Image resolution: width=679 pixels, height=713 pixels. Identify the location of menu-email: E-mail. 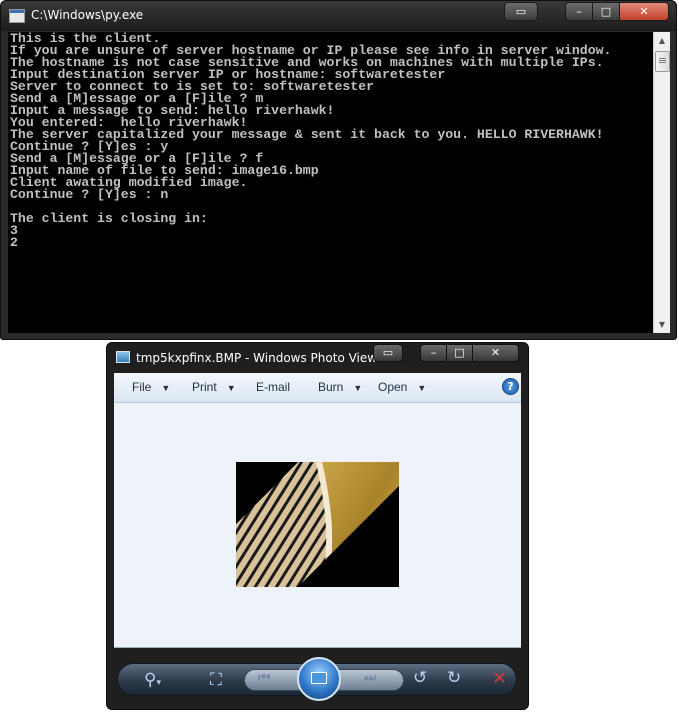
(273, 387).